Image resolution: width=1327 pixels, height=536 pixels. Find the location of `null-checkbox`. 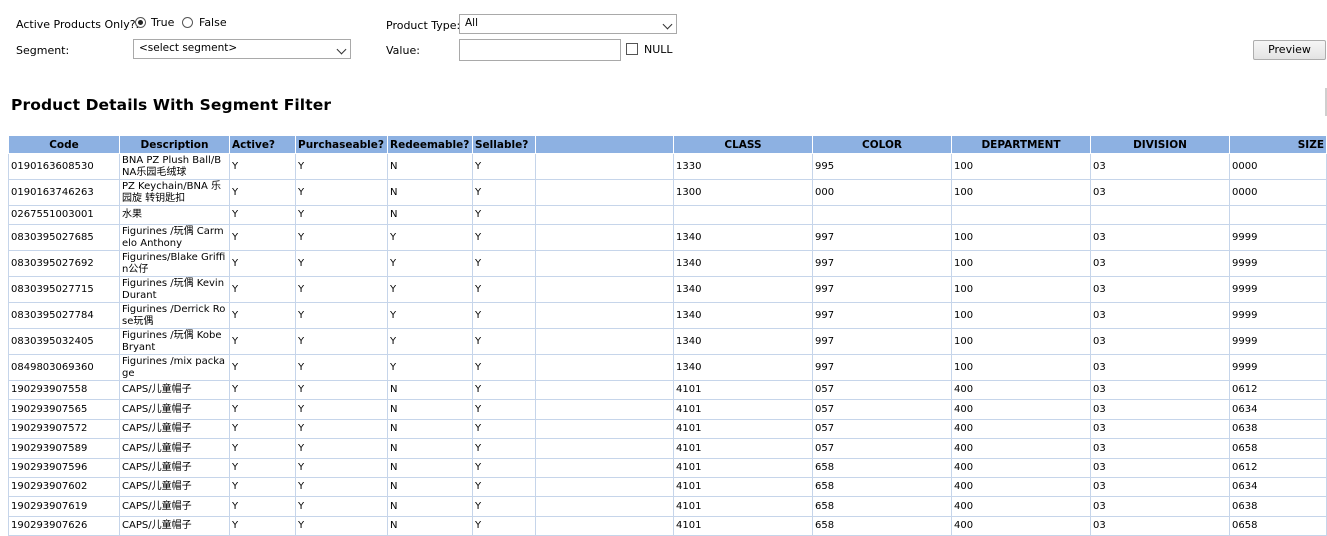

null-checkbox is located at coordinates (632, 49).